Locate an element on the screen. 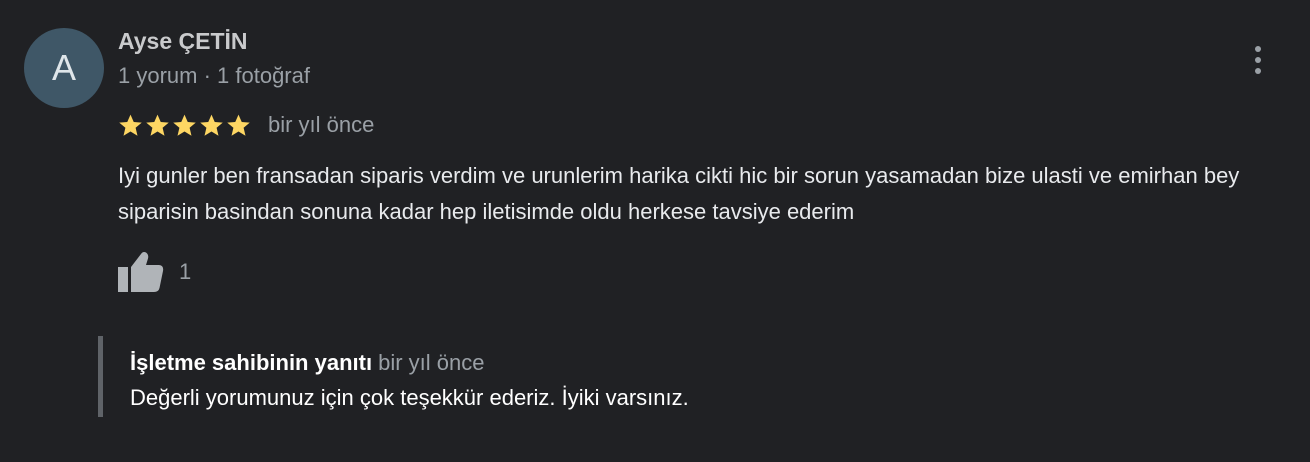 The height and width of the screenshot is (462, 1310). avatar: A is located at coordinates (64, 68).